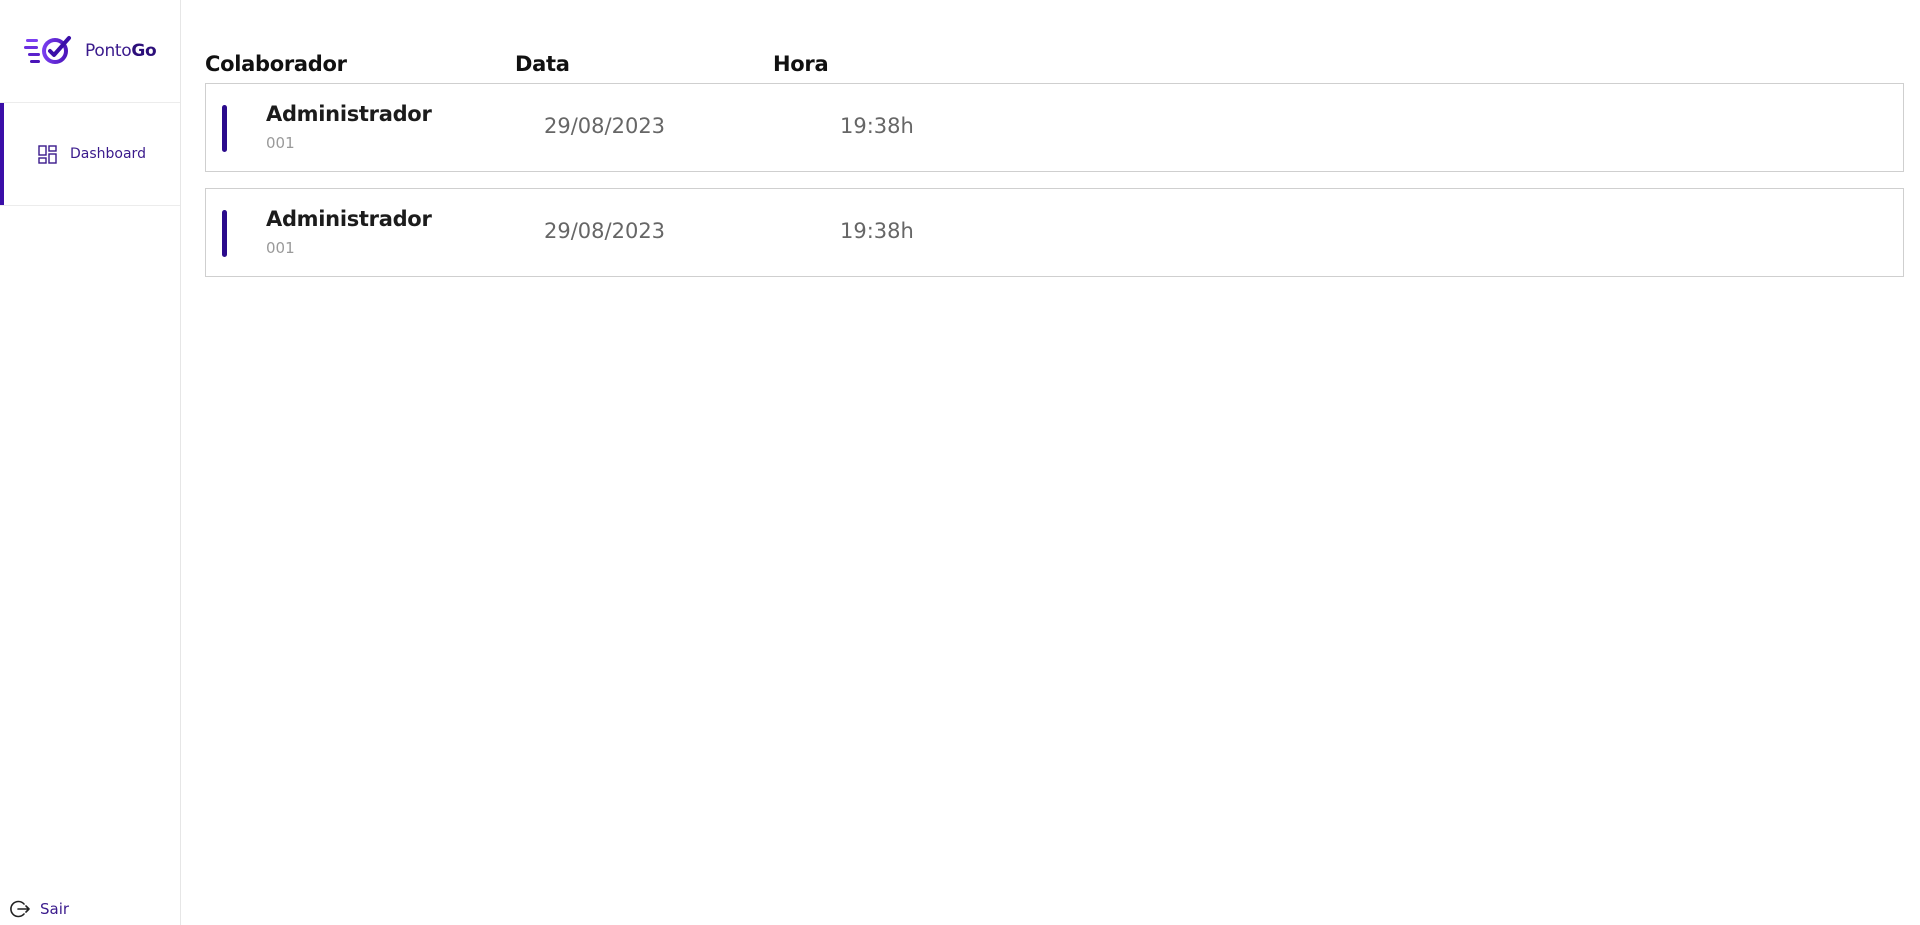 The image size is (1920, 925). I want to click on logout-button: Sair, so click(39, 909).